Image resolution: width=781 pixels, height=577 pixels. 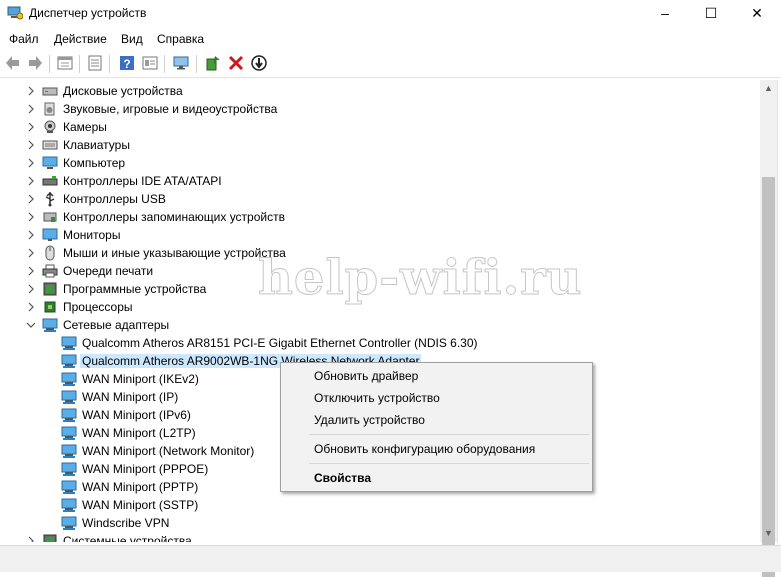 I want to click on update-driver-menu-item: Обновить драйвер, so click(x=366, y=376).